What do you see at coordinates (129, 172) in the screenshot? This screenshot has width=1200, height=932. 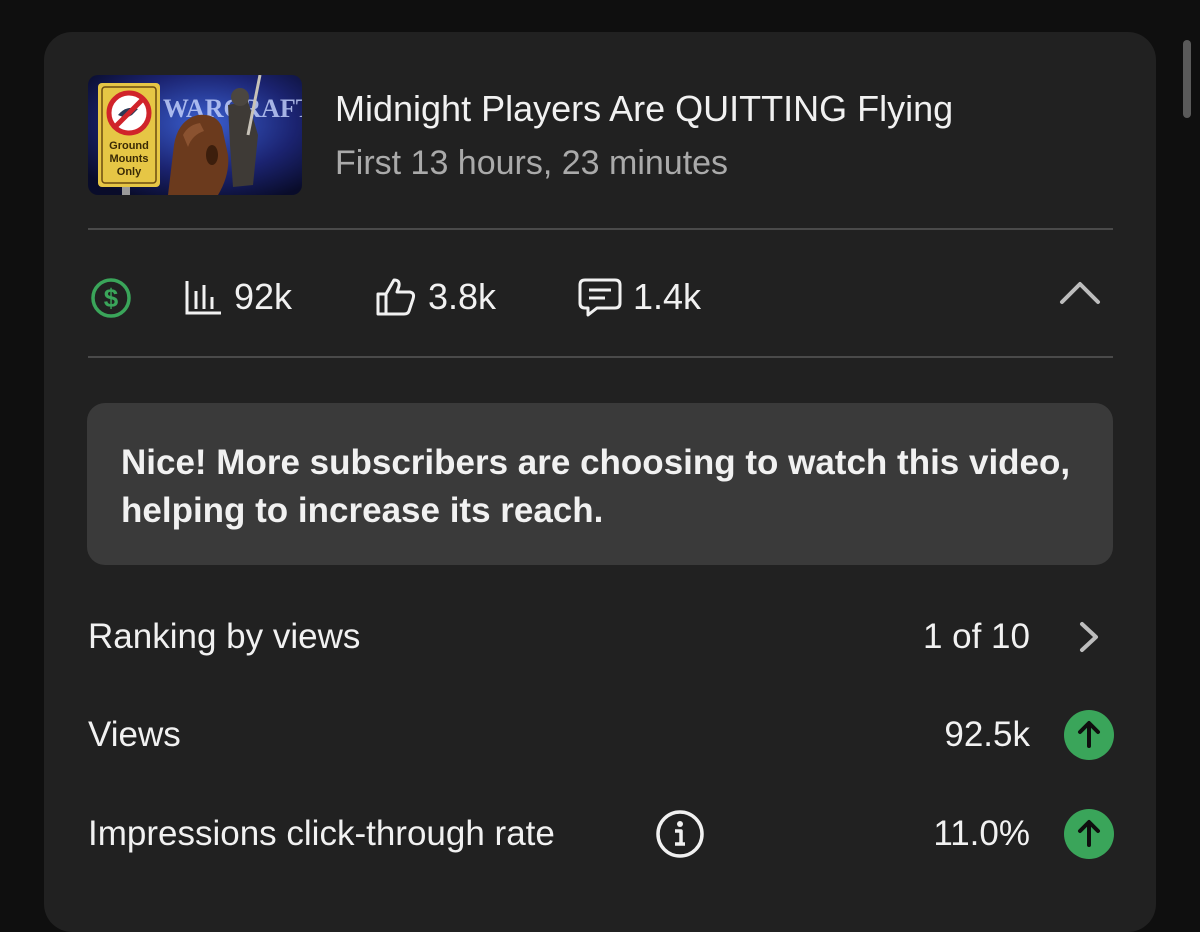 I see `sign-line-3: Only` at bounding box center [129, 172].